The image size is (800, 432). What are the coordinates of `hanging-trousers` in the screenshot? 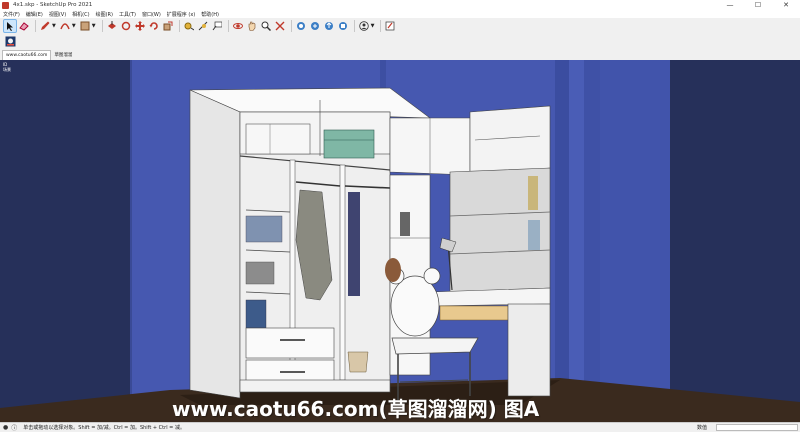 It's located at (354, 244).